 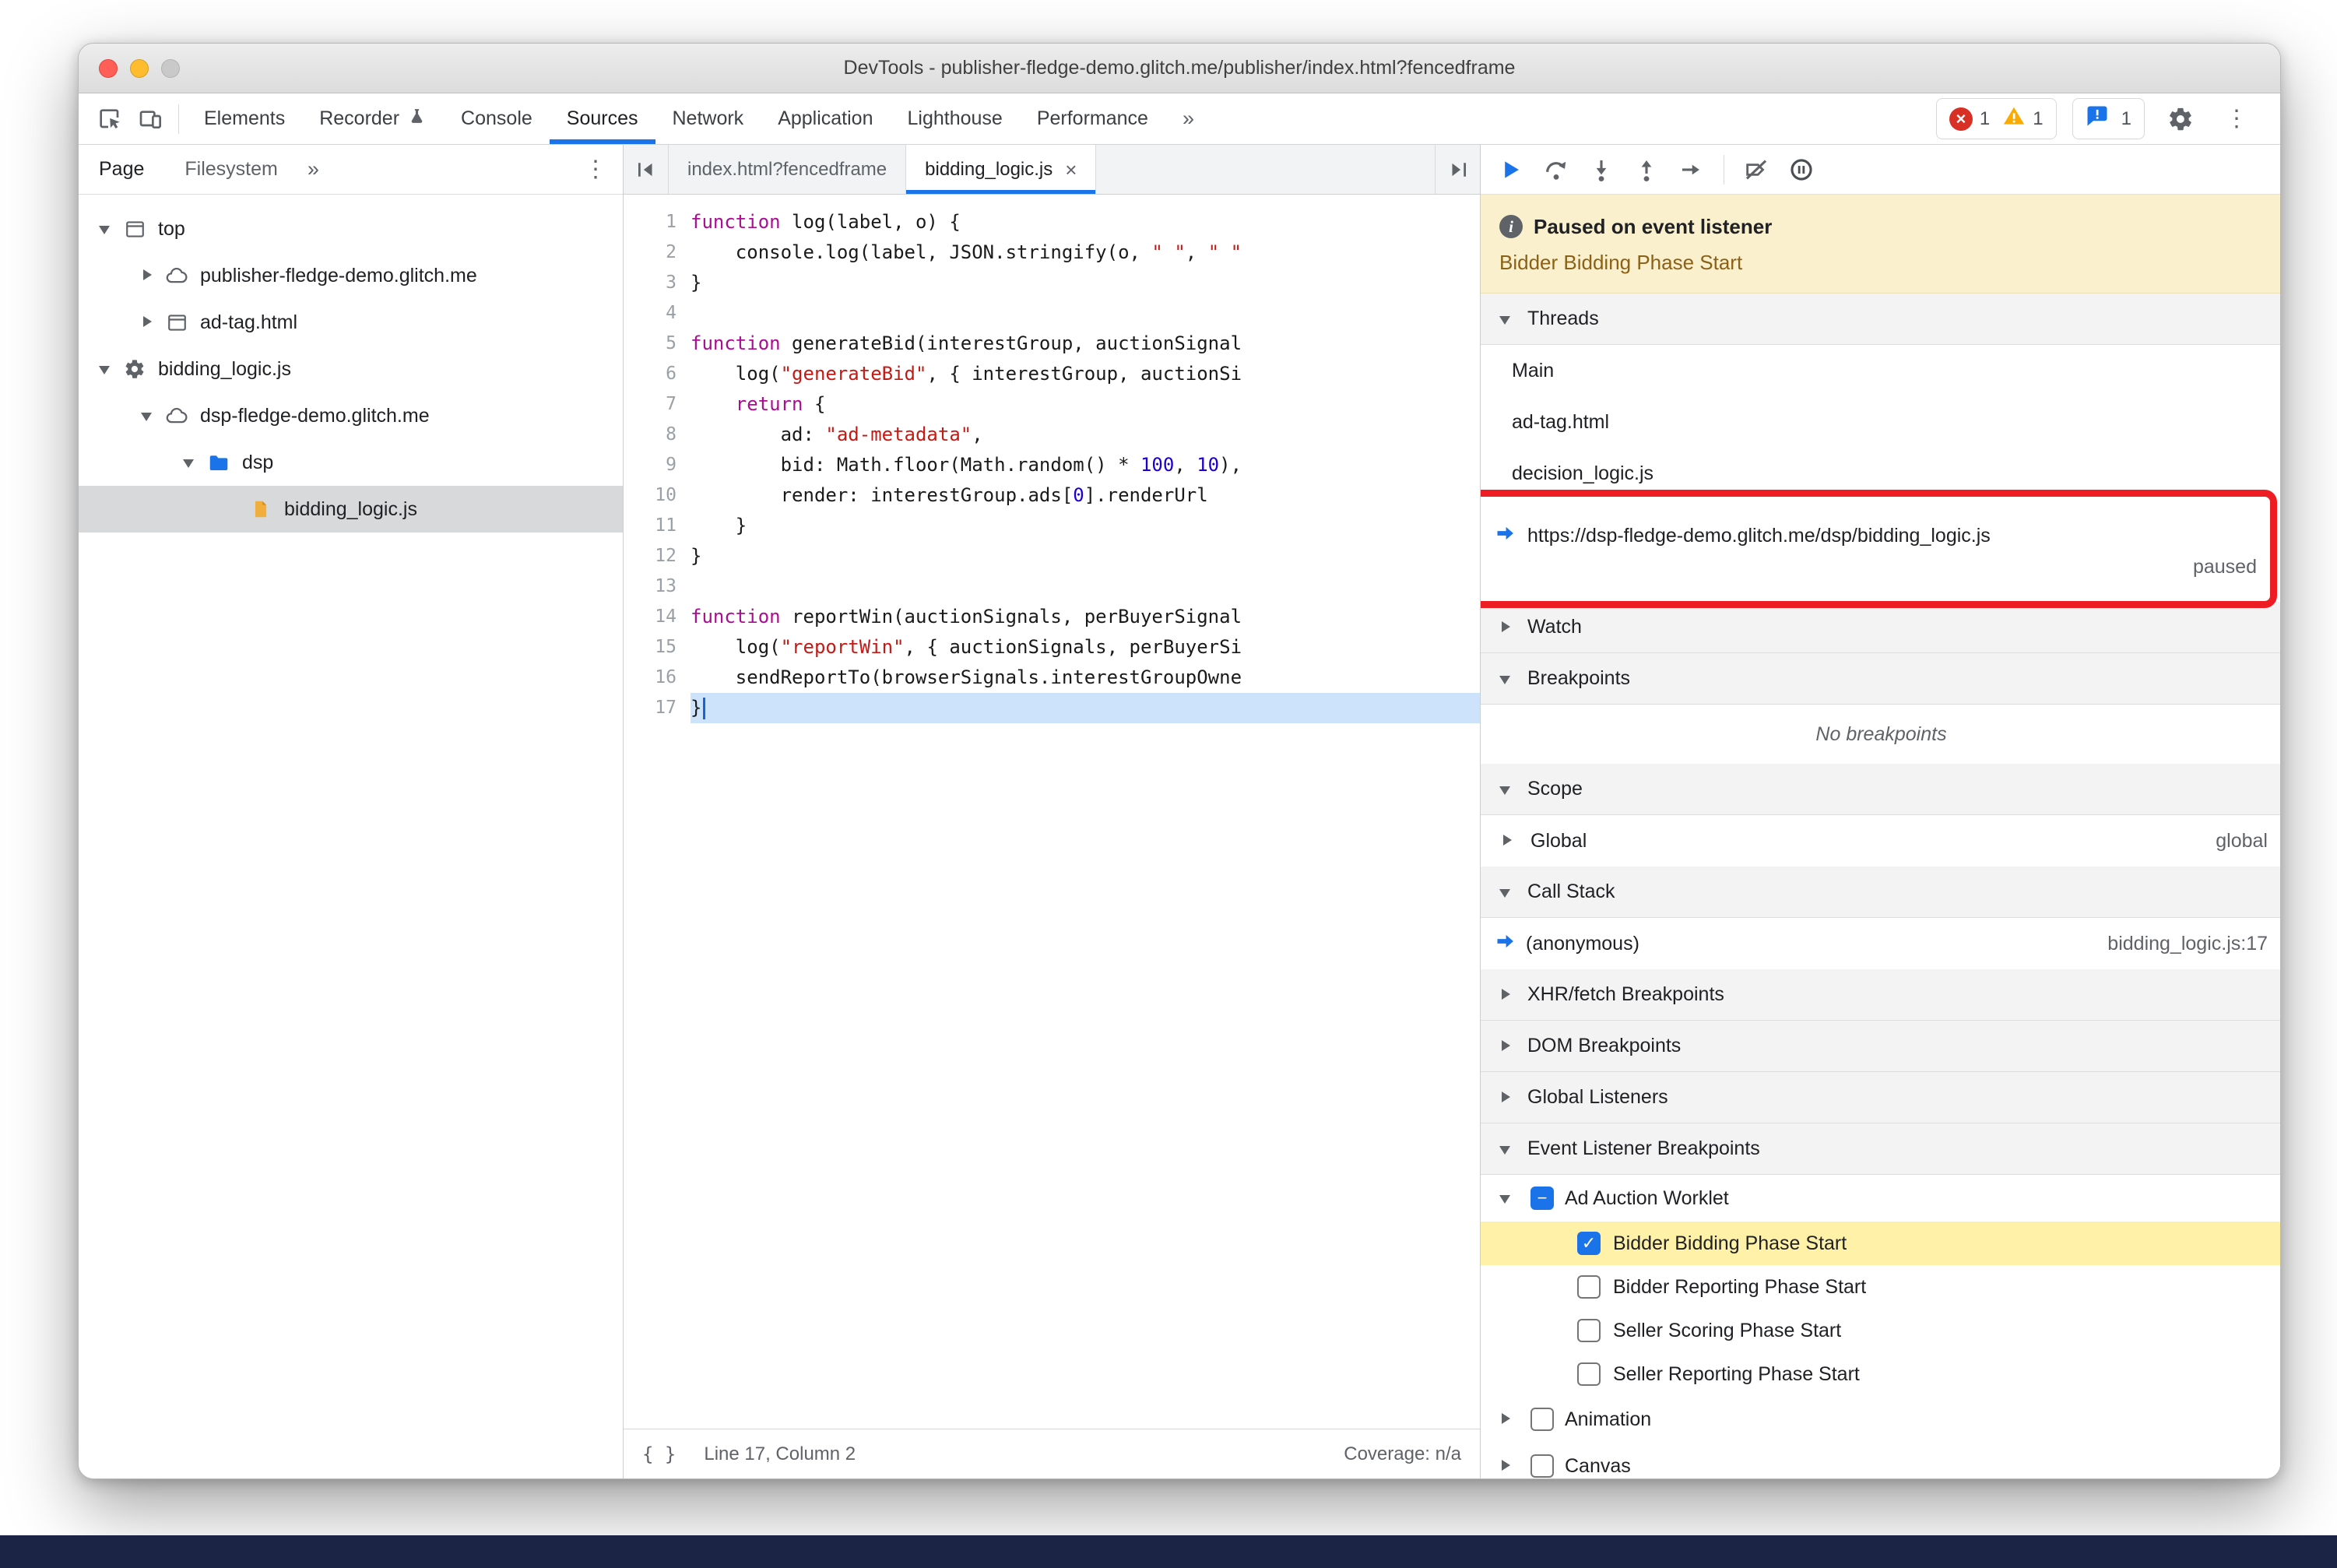 I want to click on file-tab-bidding-logic-js: bidding_logic.js ×, so click(x=1002, y=169).